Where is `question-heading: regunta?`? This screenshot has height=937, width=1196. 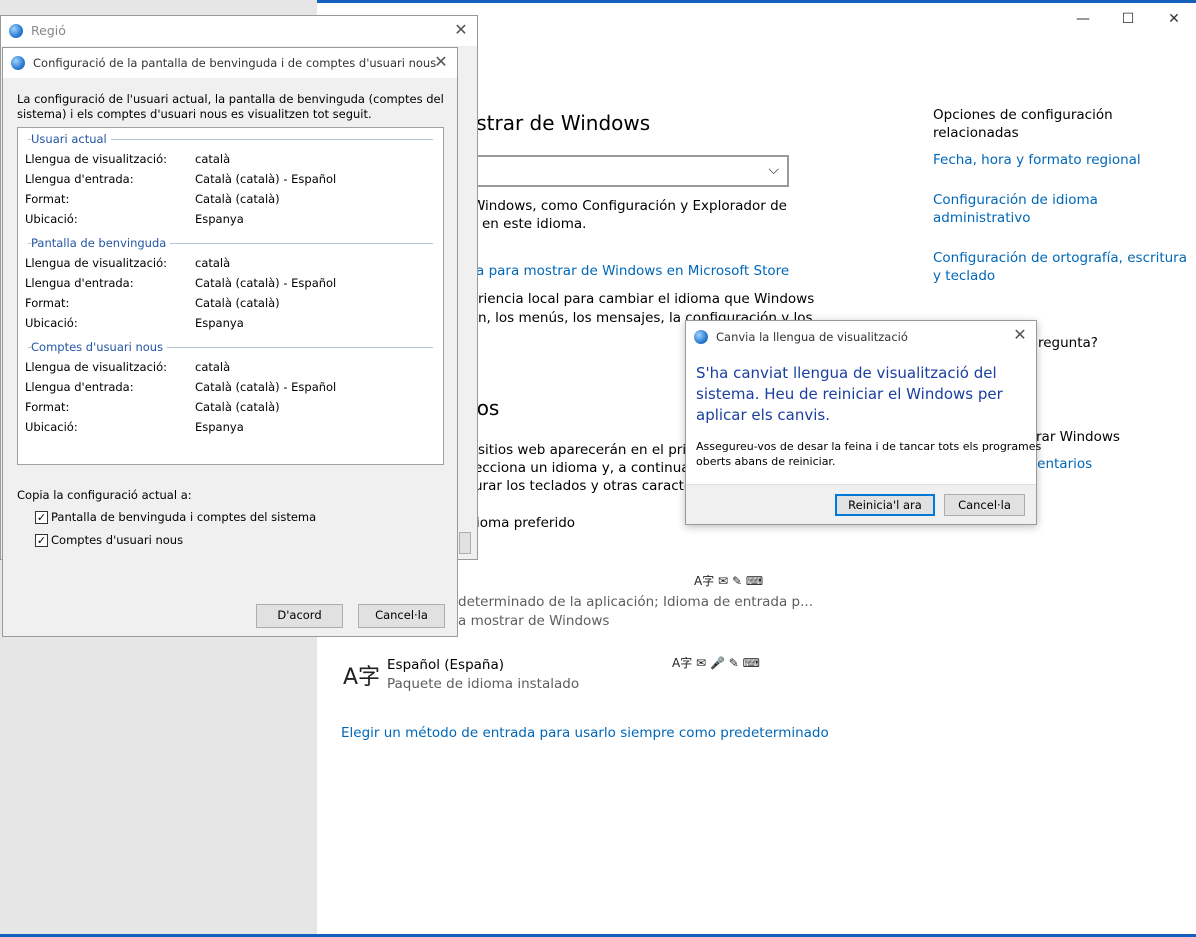
question-heading: regunta? is located at coordinates (1068, 343).